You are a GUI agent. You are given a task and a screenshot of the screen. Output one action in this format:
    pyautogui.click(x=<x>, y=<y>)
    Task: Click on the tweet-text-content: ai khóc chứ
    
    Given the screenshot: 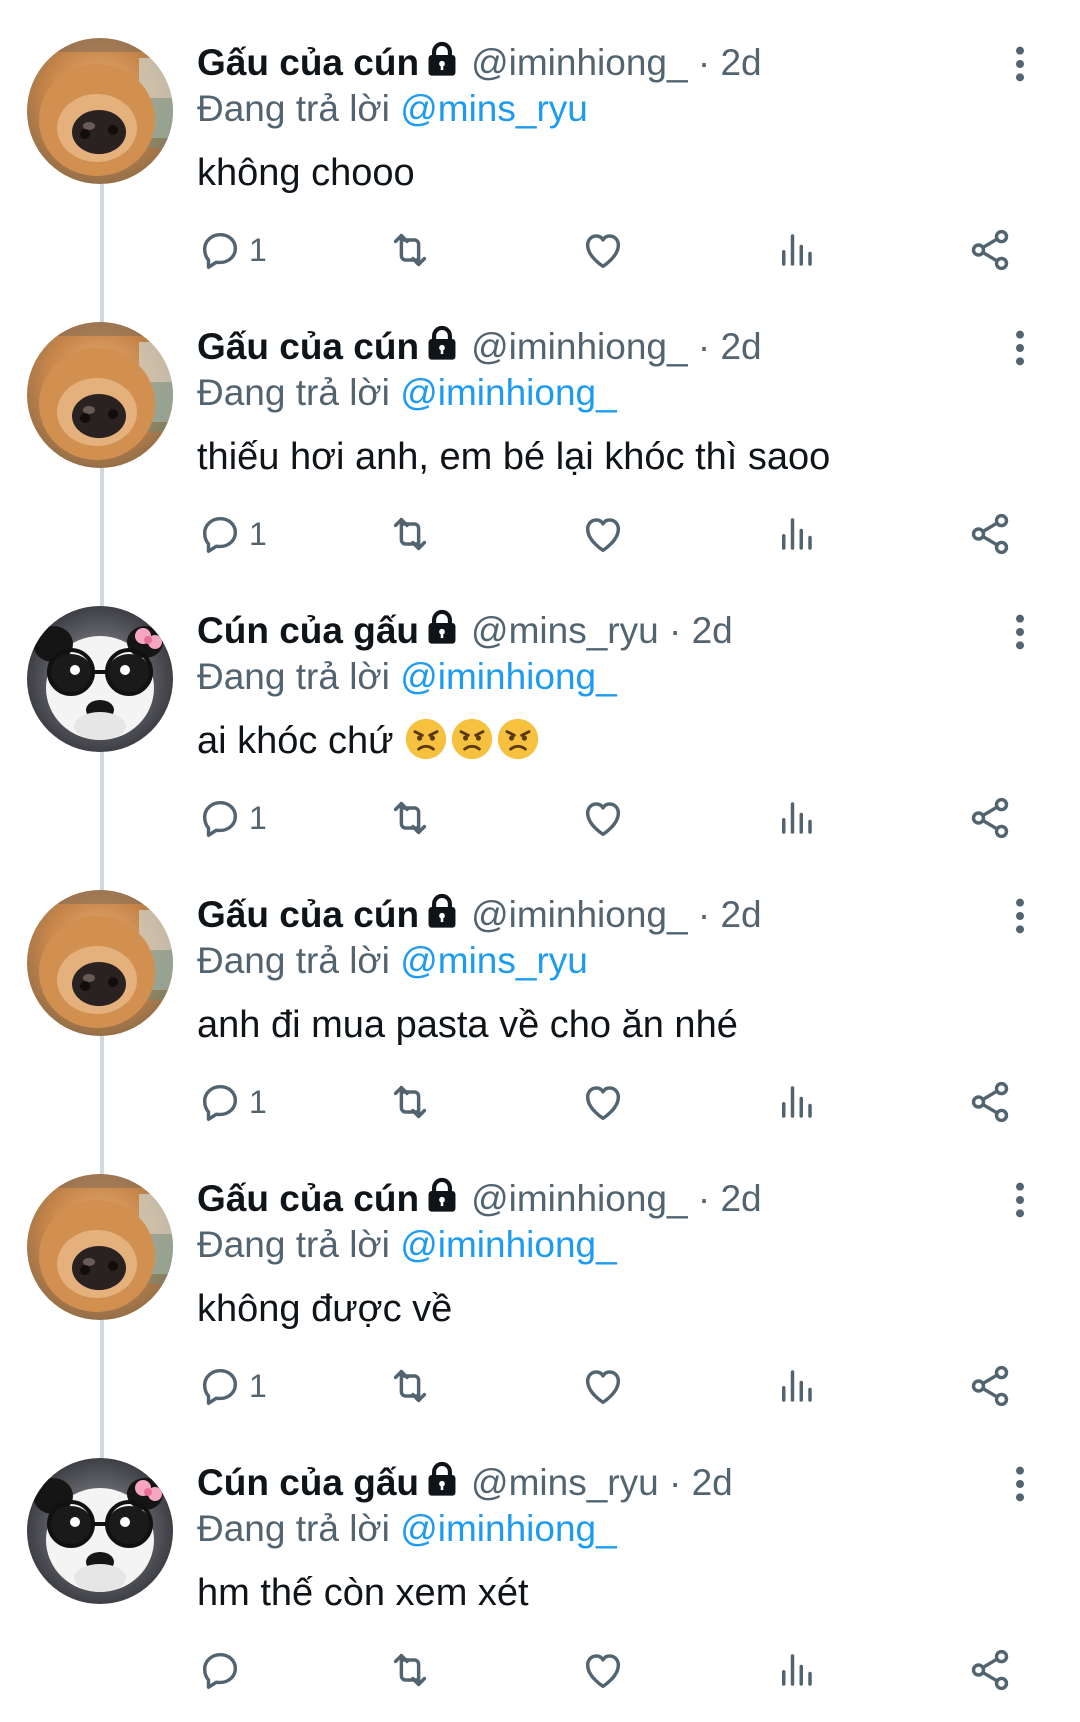 What is the action you would take?
    pyautogui.click(x=295, y=741)
    